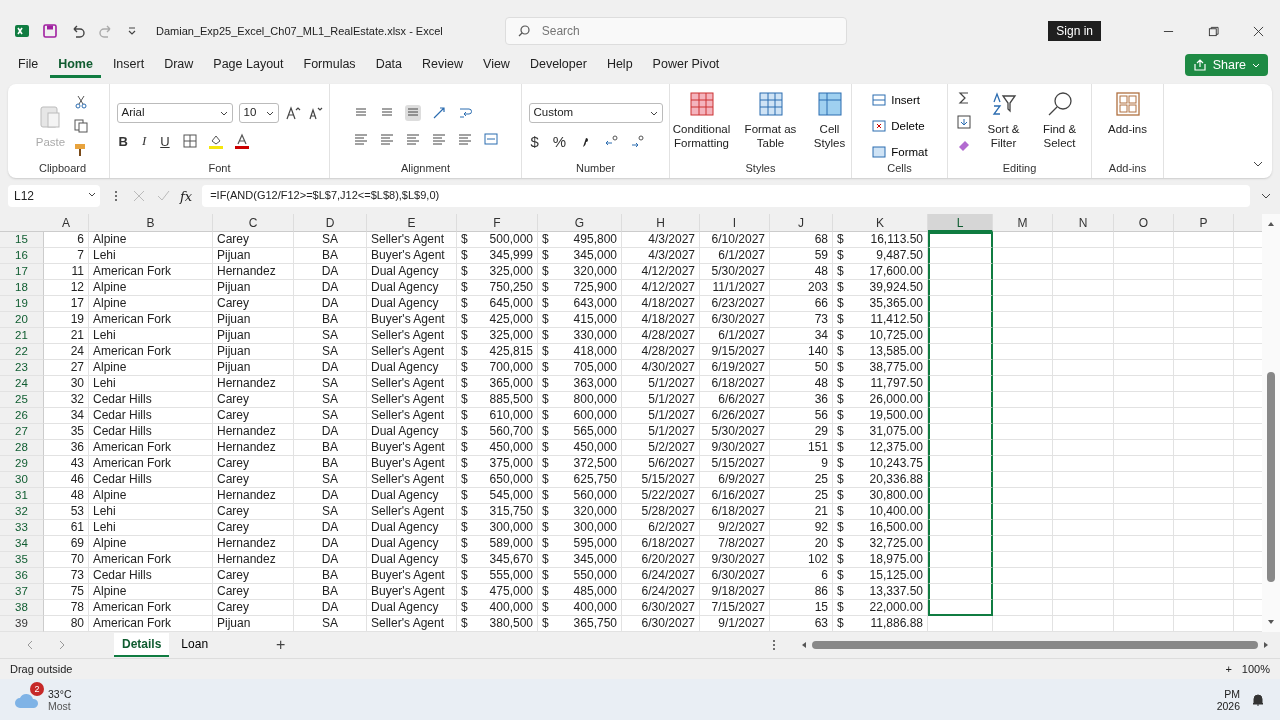 The height and width of the screenshot is (720, 1280). What do you see at coordinates (22, 576) in the screenshot?
I see `row-header: 36` at bounding box center [22, 576].